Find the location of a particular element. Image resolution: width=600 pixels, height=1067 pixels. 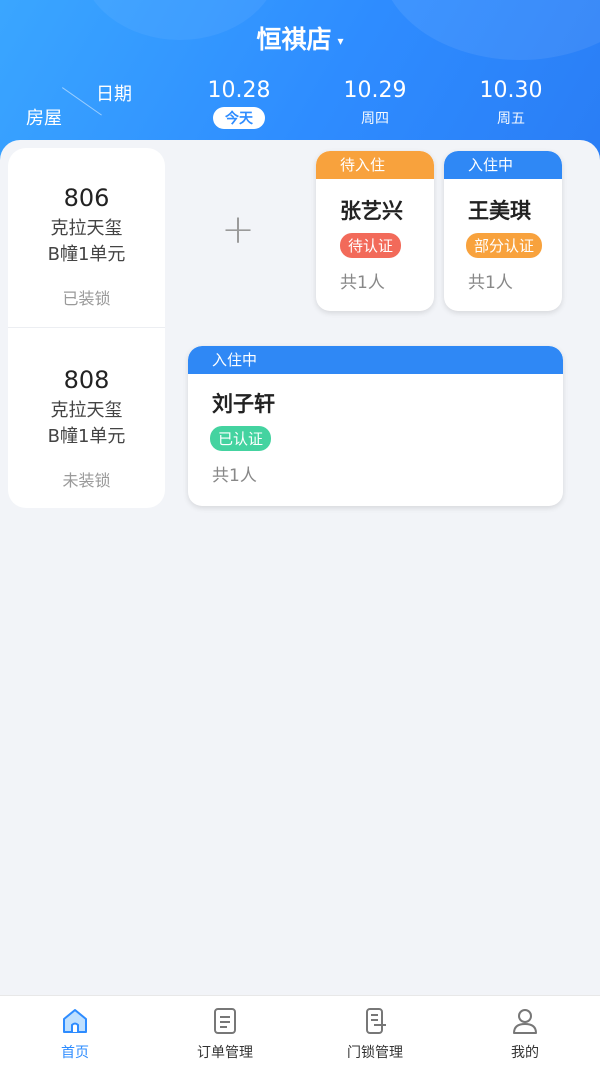

weekday-label: 周四 is located at coordinates (375, 119).